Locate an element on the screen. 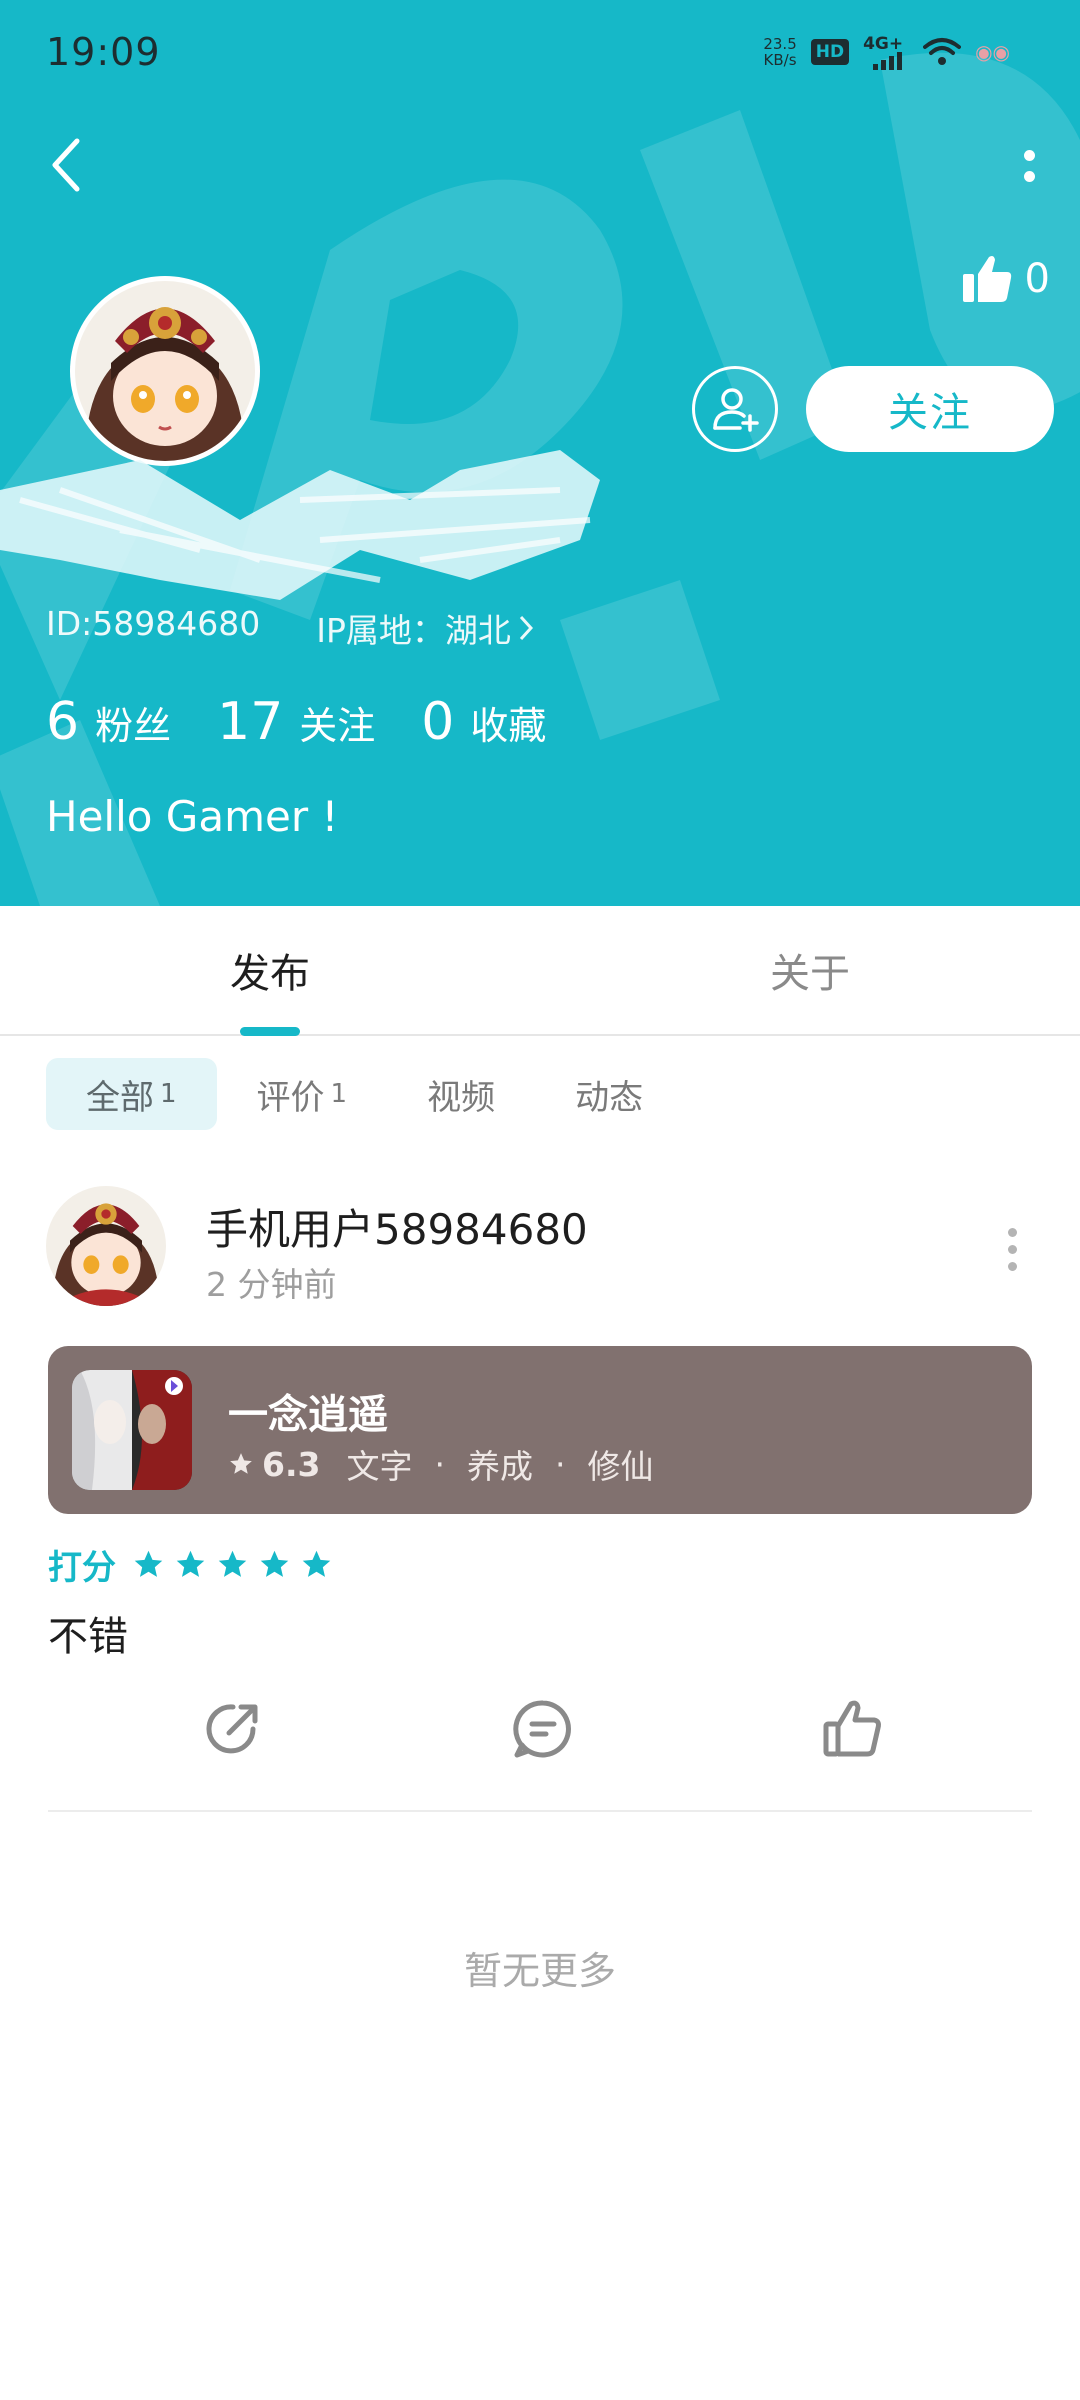  share-button is located at coordinates (233, 1729).